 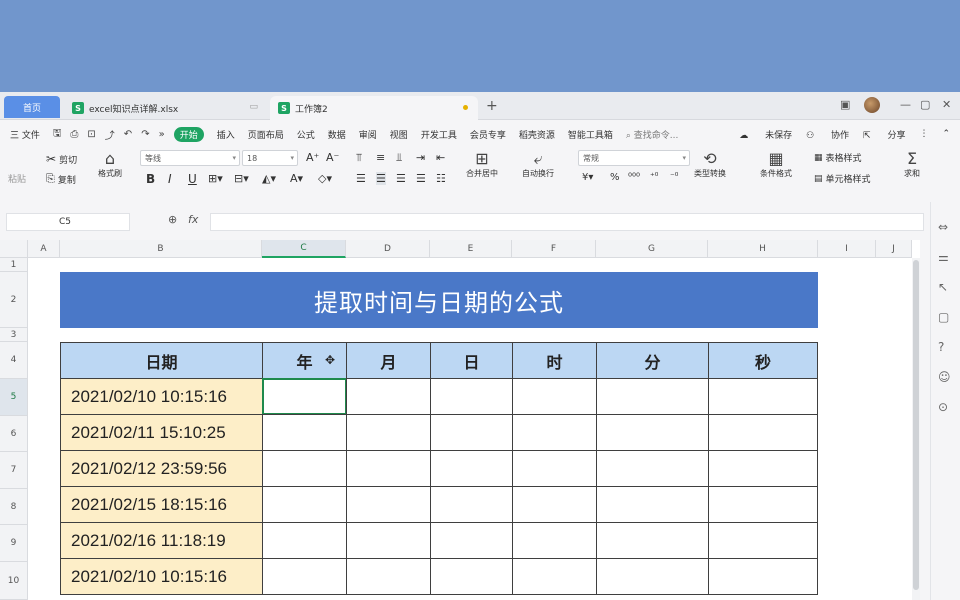 What do you see at coordinates (399, 158) in the screenshot?
I see `align-bottom-icon: ⫫` at bounding box center [399, 158].